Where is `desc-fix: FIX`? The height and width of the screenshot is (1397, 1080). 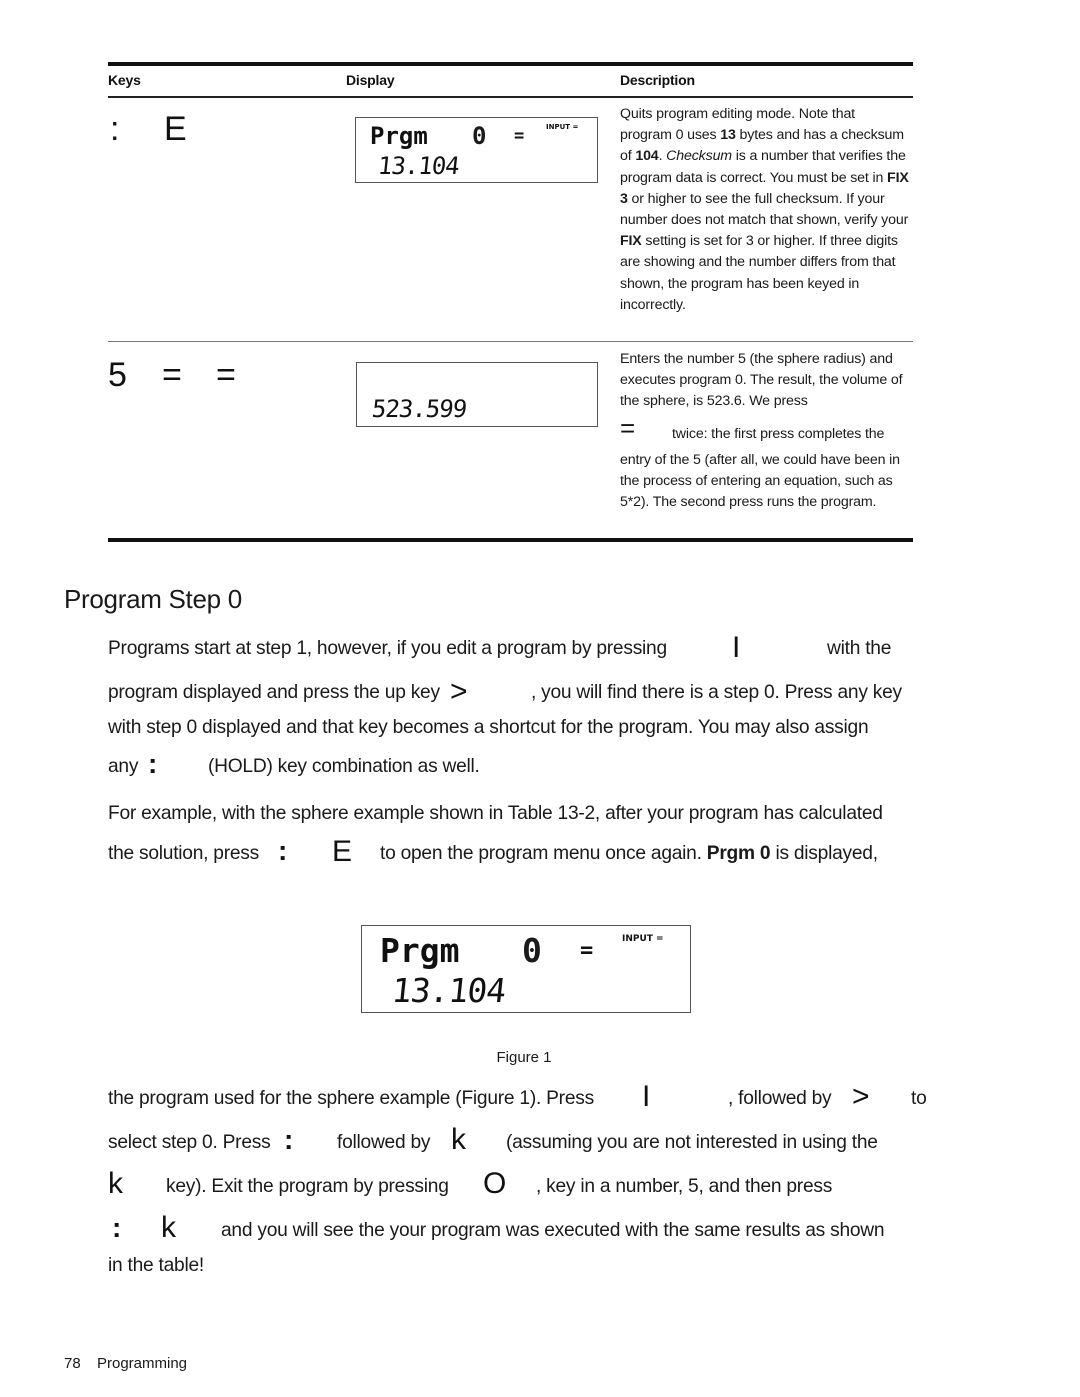 desc-fix: FIX is located at coordinates (631, 241).